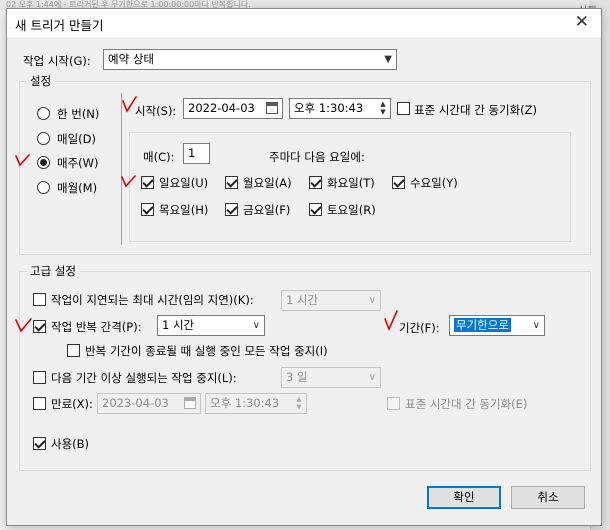 This screenshot has height=530, width=610. Describe the element at coordinates (59, 25) in the screenshot. I see `dialog-title: 새 트리거 만들기` at that location.